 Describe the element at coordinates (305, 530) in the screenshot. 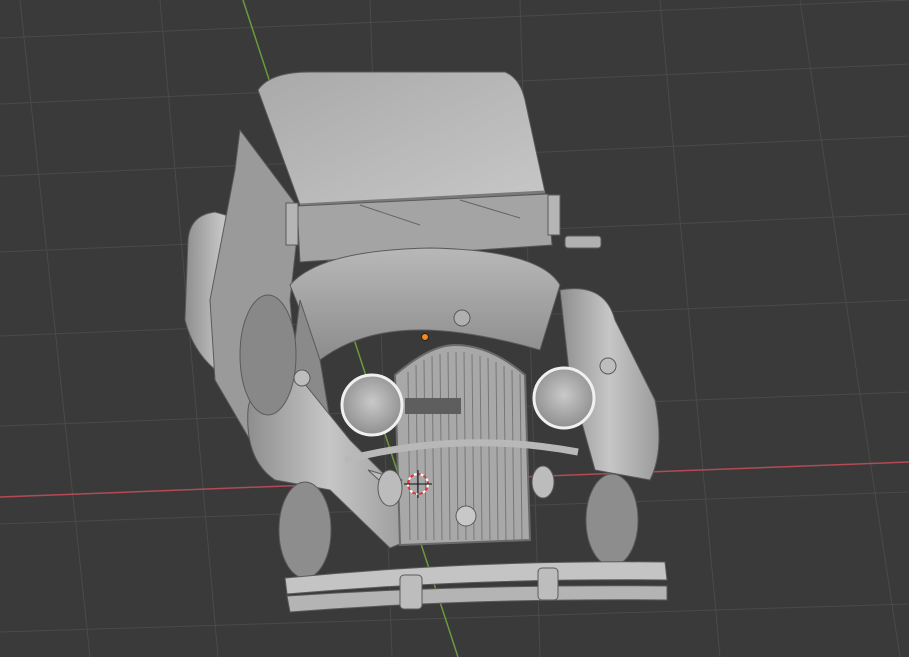

I see `front-left-tire` at that location.